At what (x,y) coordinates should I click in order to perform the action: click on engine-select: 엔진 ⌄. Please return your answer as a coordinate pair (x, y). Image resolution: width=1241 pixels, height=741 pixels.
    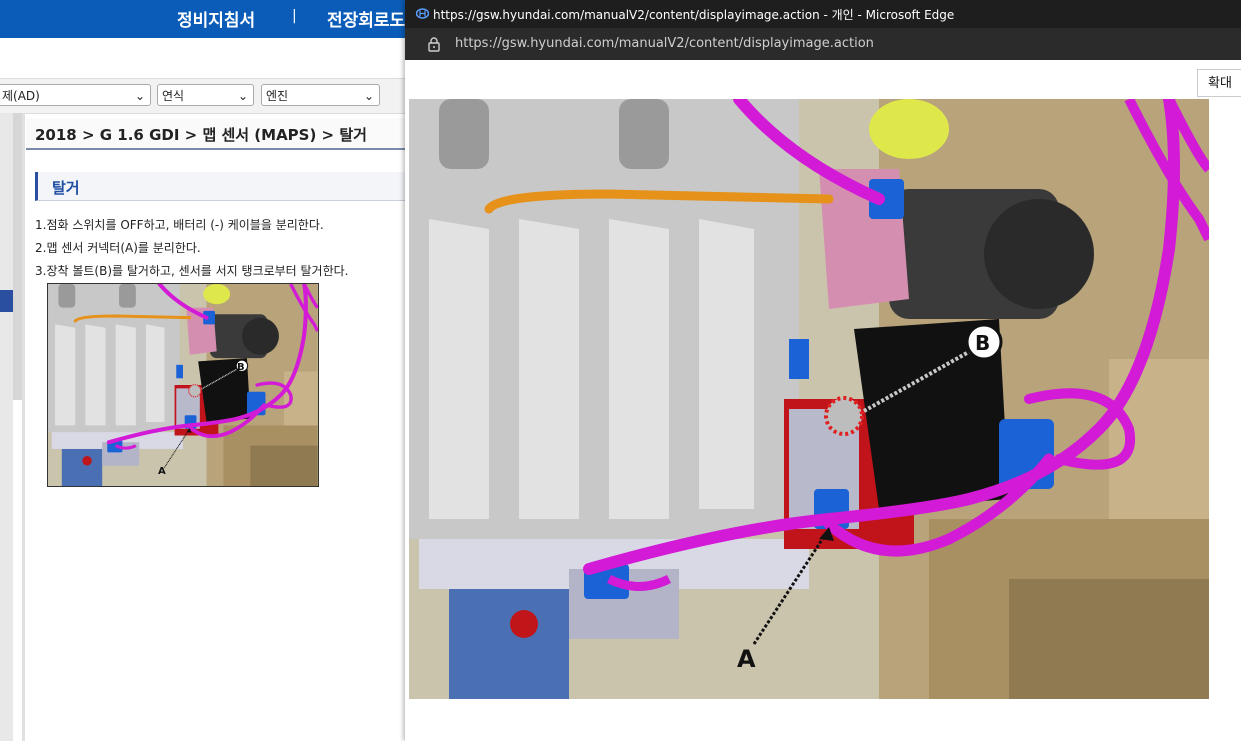
    Looking at the image, I should click on (320, 95).